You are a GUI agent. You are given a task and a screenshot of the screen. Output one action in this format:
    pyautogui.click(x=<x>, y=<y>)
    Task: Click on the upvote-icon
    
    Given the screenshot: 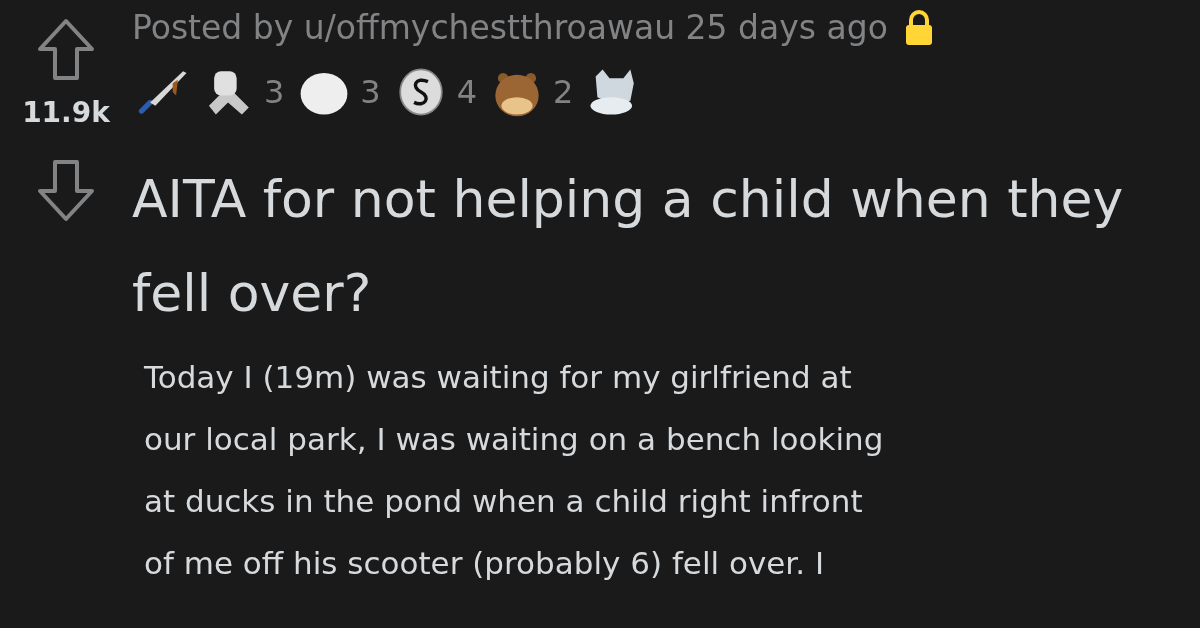 What is the action you would take?
    pyautogui.click(x=66, y=50)
    